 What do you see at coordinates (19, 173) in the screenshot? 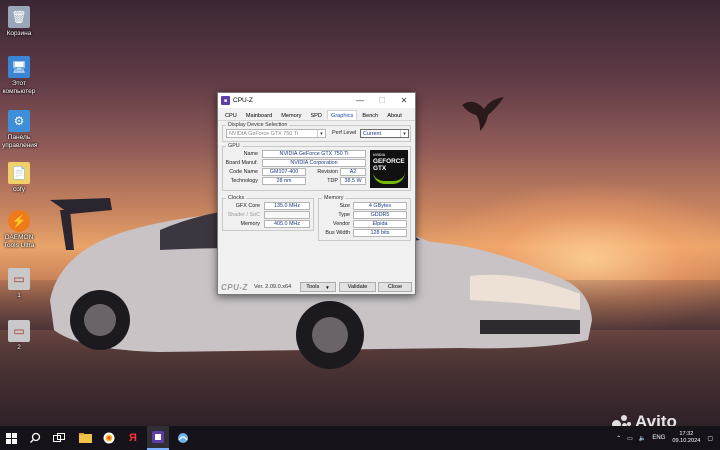
I see `document-file-icon: 📄` at bounding box center [19, 173].